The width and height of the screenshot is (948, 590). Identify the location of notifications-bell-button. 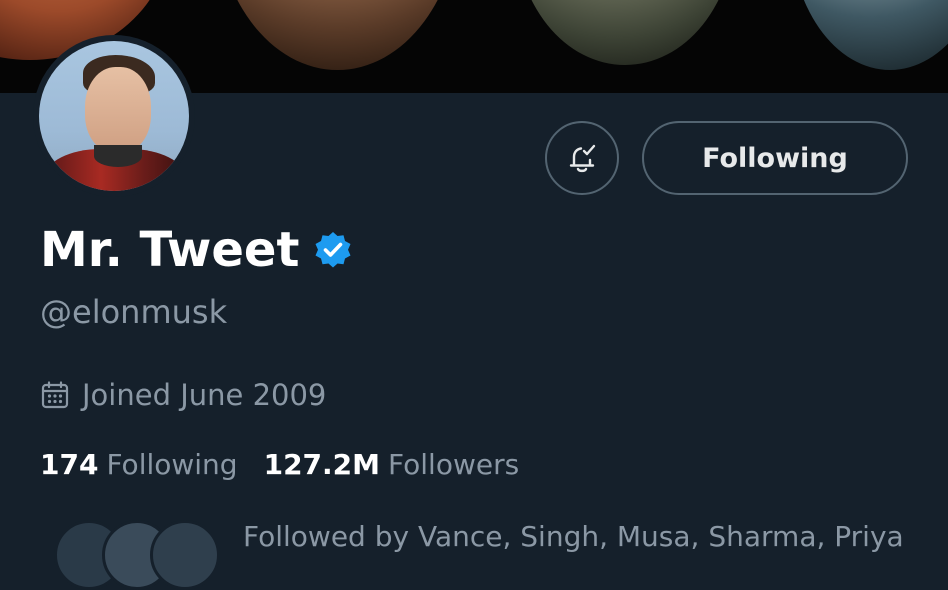
(582, 158).